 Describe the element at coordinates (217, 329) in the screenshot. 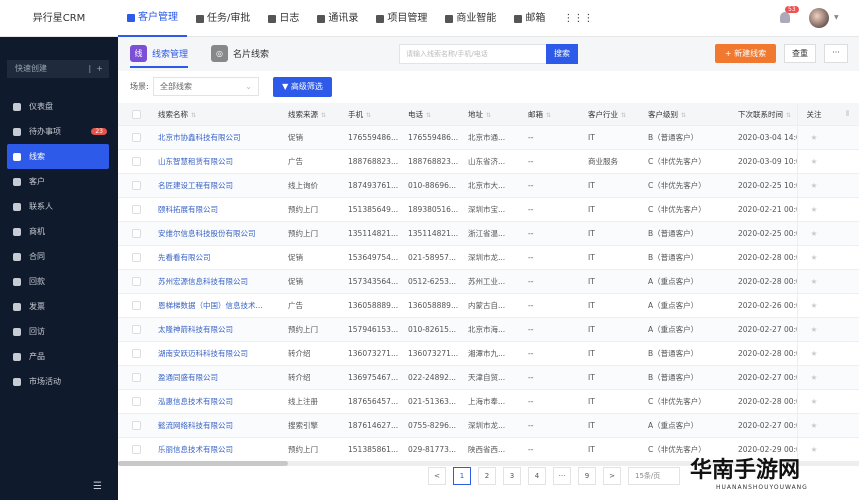

I see `lead-name-link: 太隆神箭科技有限公司` at that location.